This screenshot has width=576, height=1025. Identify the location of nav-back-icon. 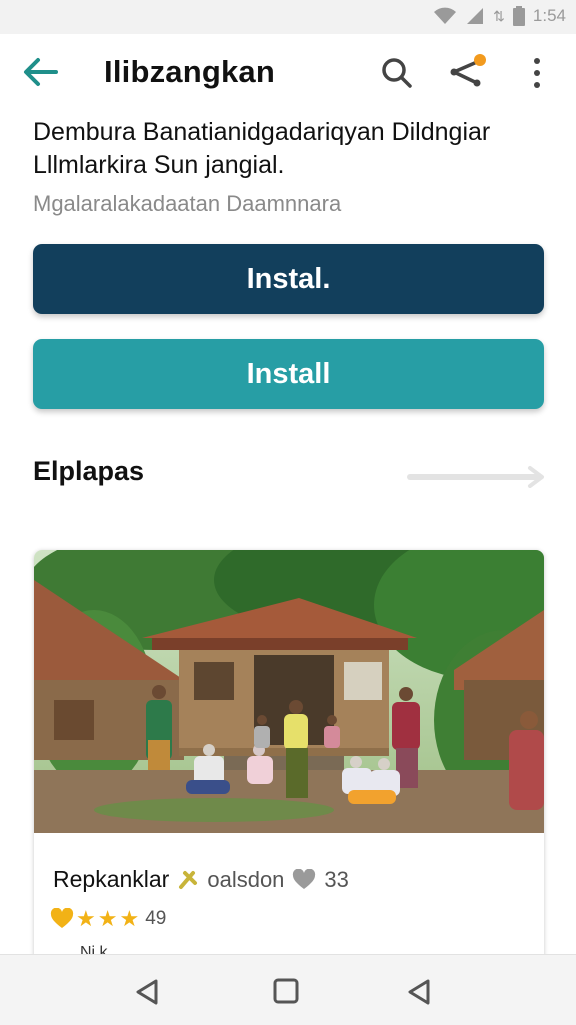
(147, 992).